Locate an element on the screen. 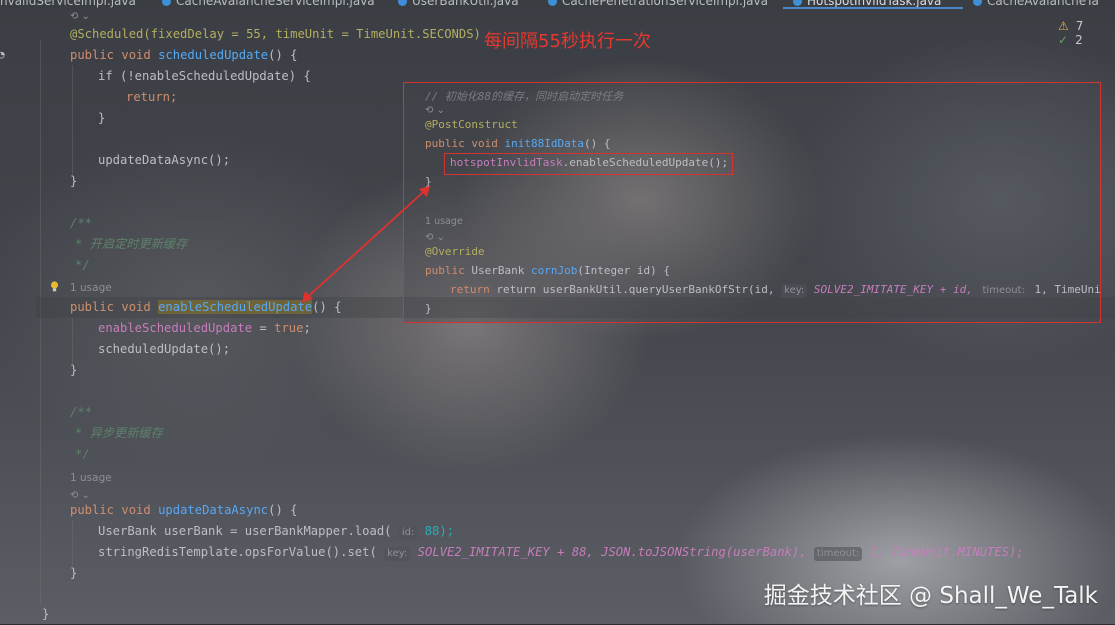  watermark: 掘金技术社区 @ Shall_We_Talk is located at coordinates (930, 596).